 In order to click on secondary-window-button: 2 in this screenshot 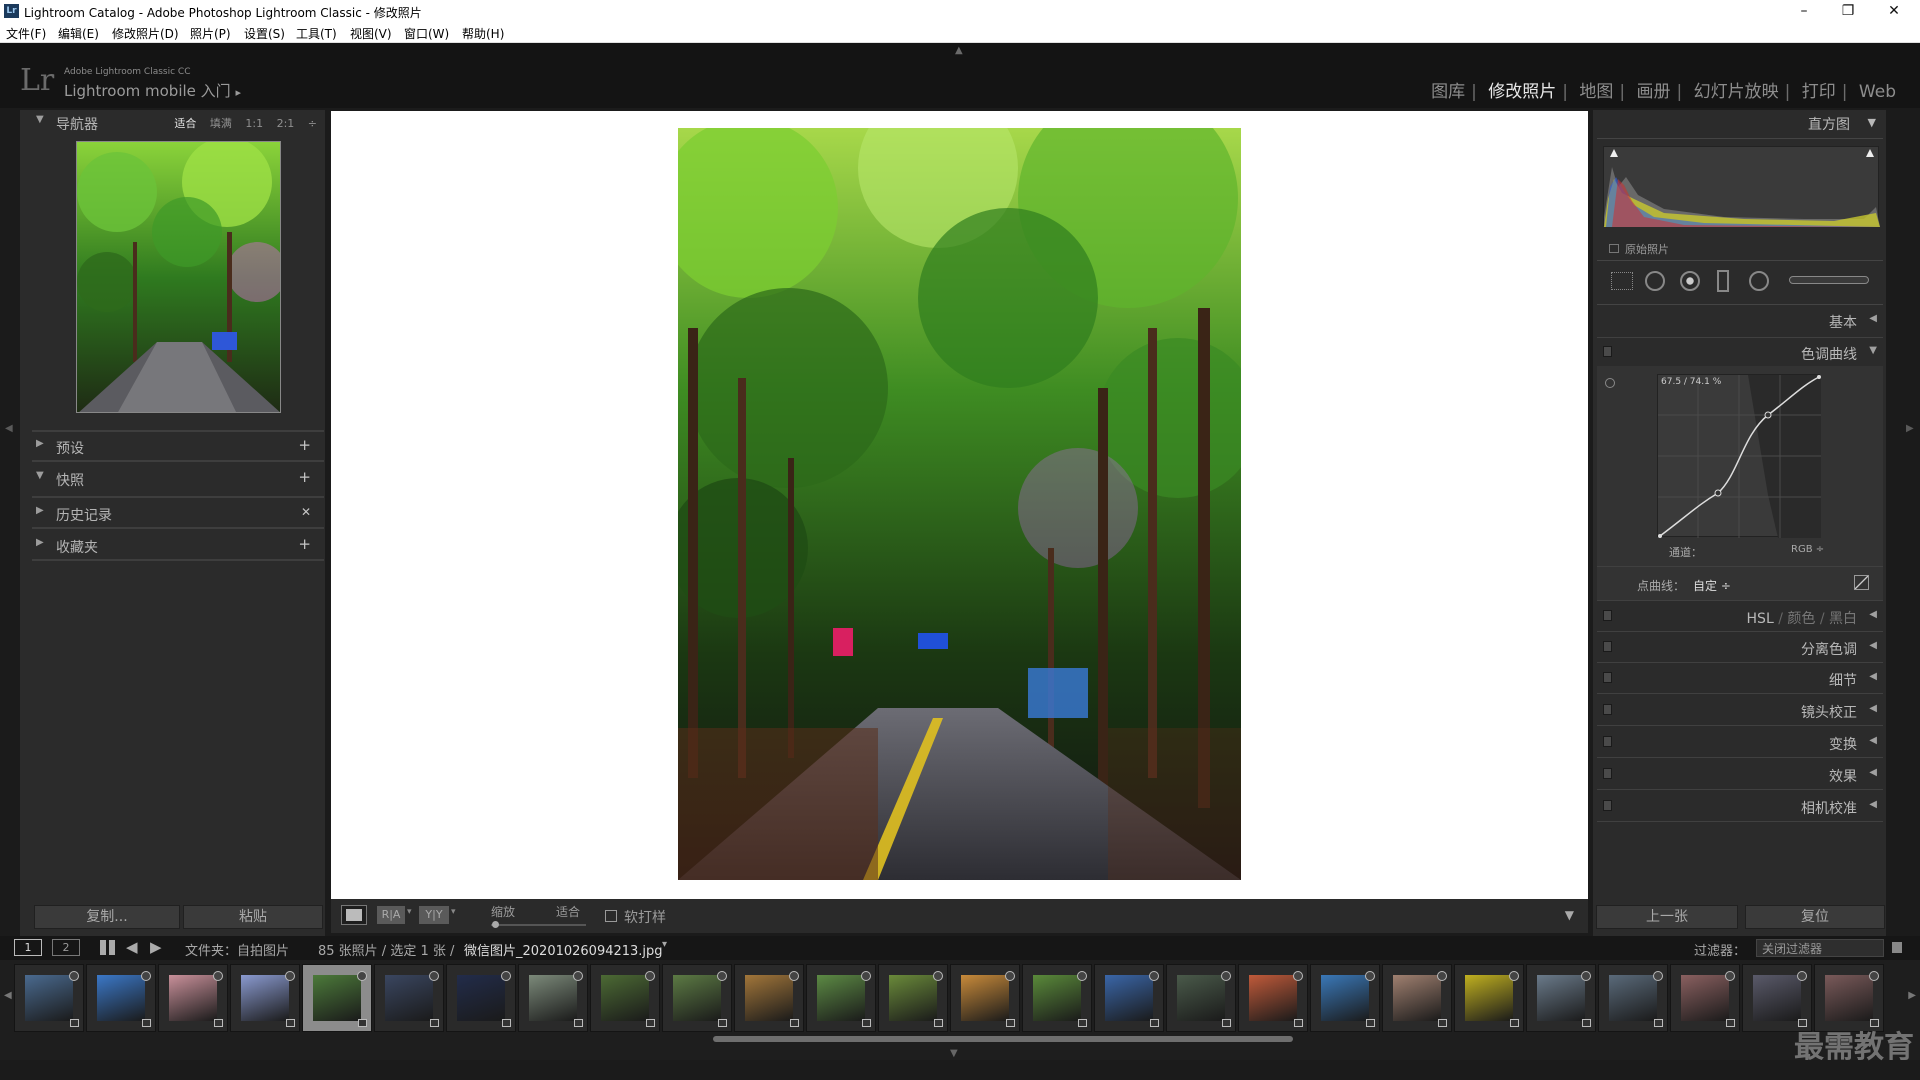, I will do `click(66, 947)`.